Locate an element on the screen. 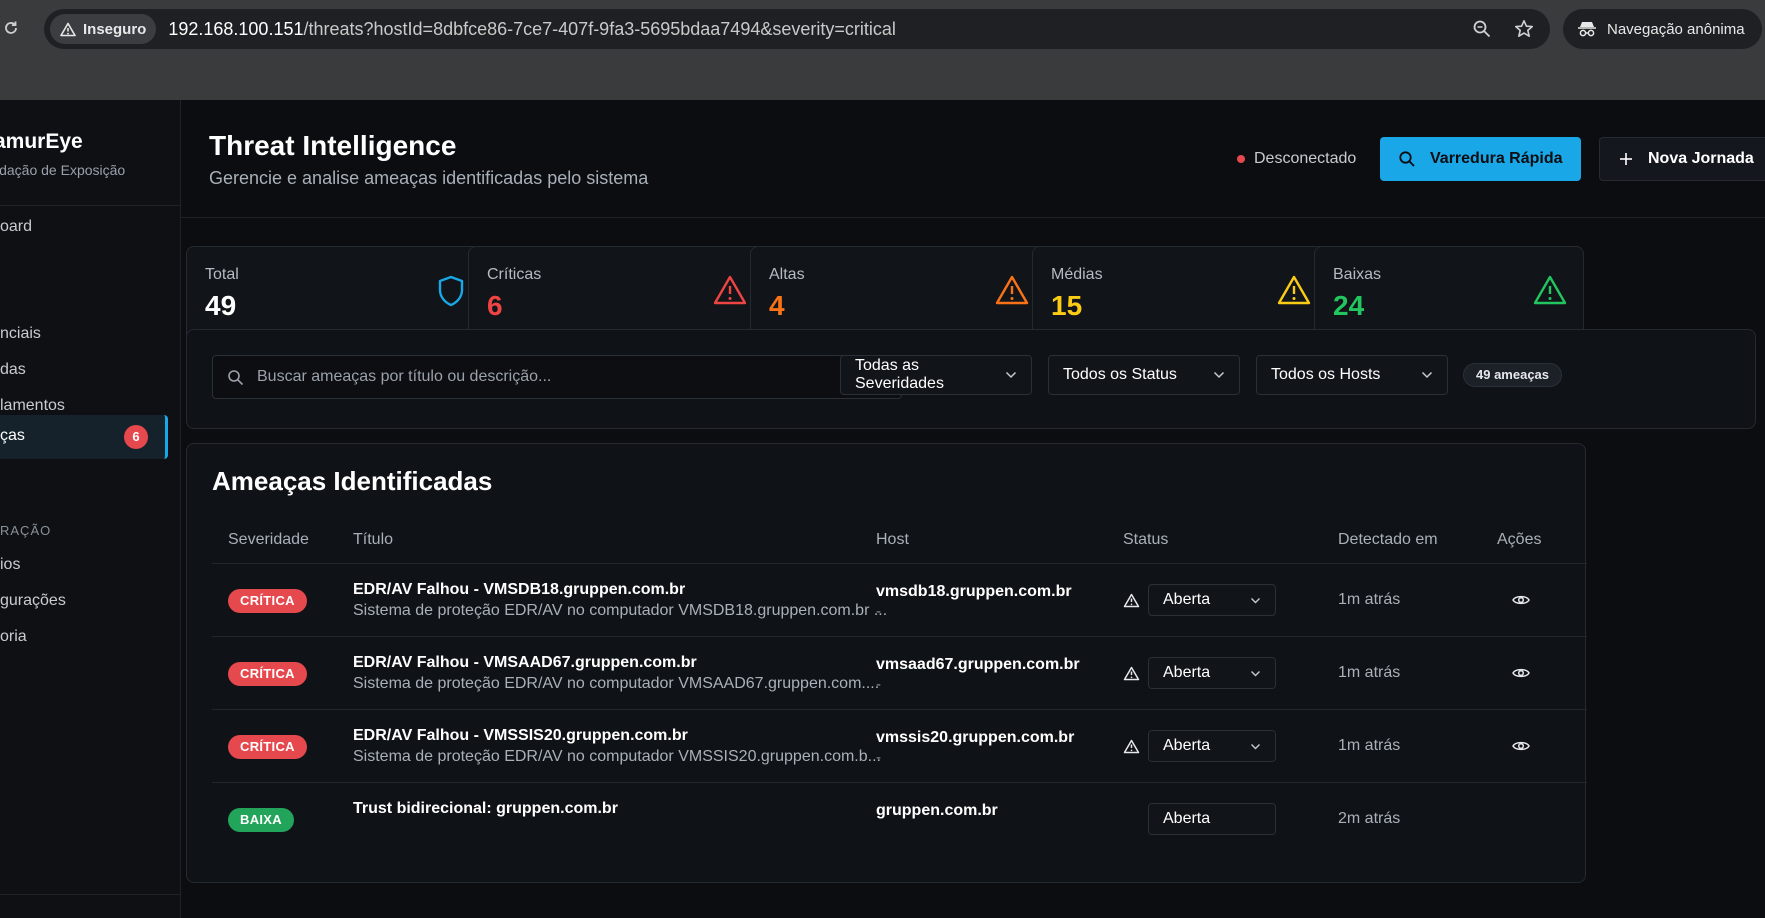  zoom-icon is located at coordinates (1482, 29).